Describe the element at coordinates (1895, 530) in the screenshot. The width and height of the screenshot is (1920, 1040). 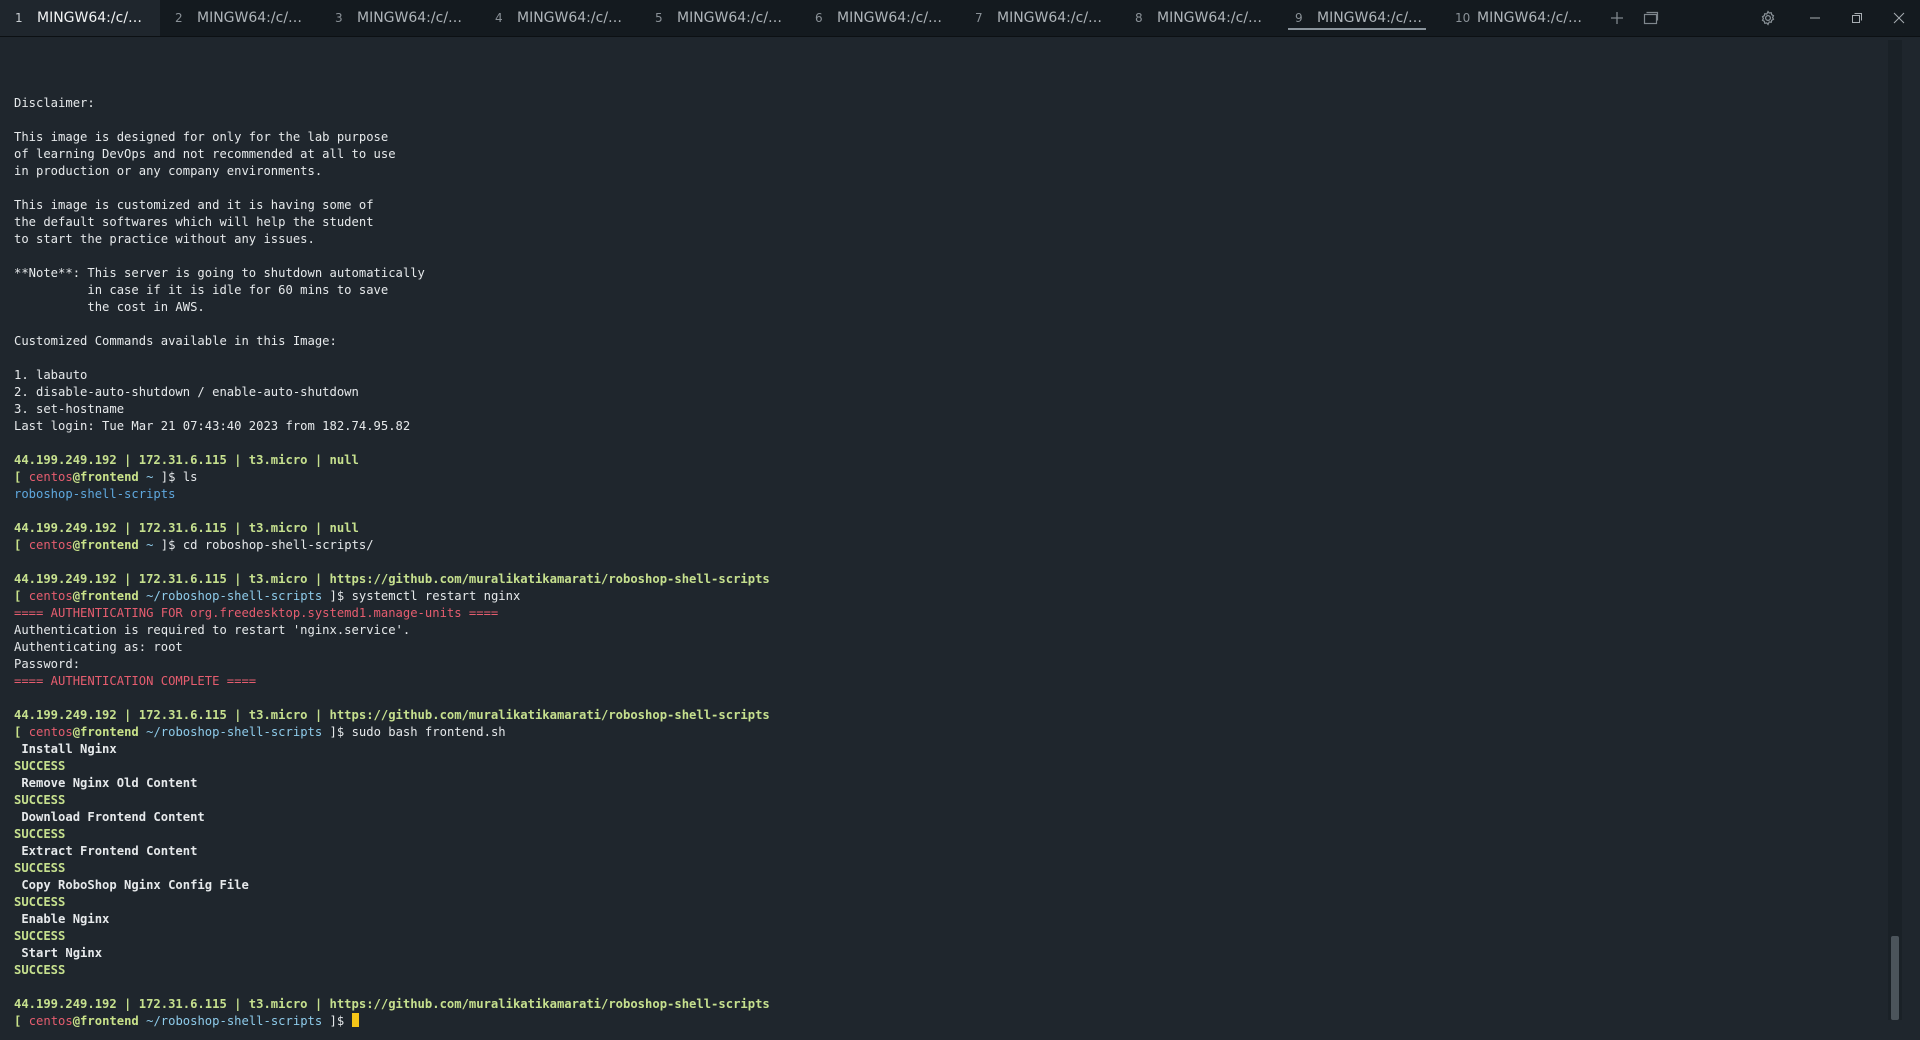
I see `vertical-scrollbar` at that location.